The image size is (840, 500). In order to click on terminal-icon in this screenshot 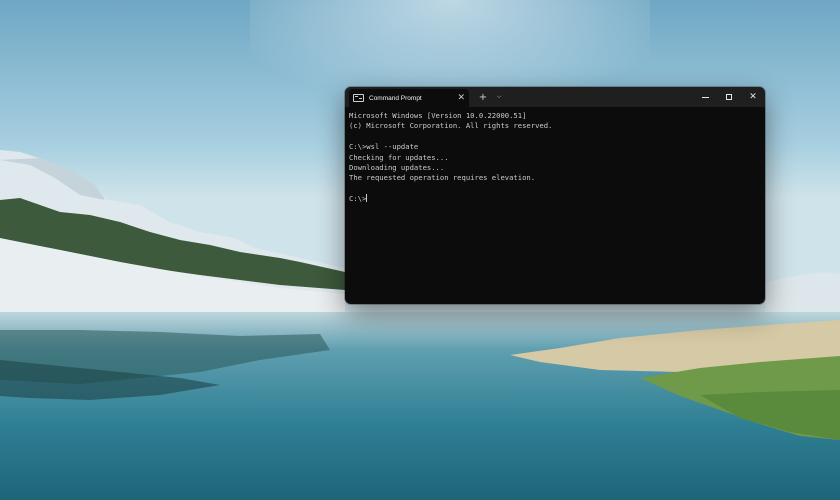, I will do `click(358, 98)`.